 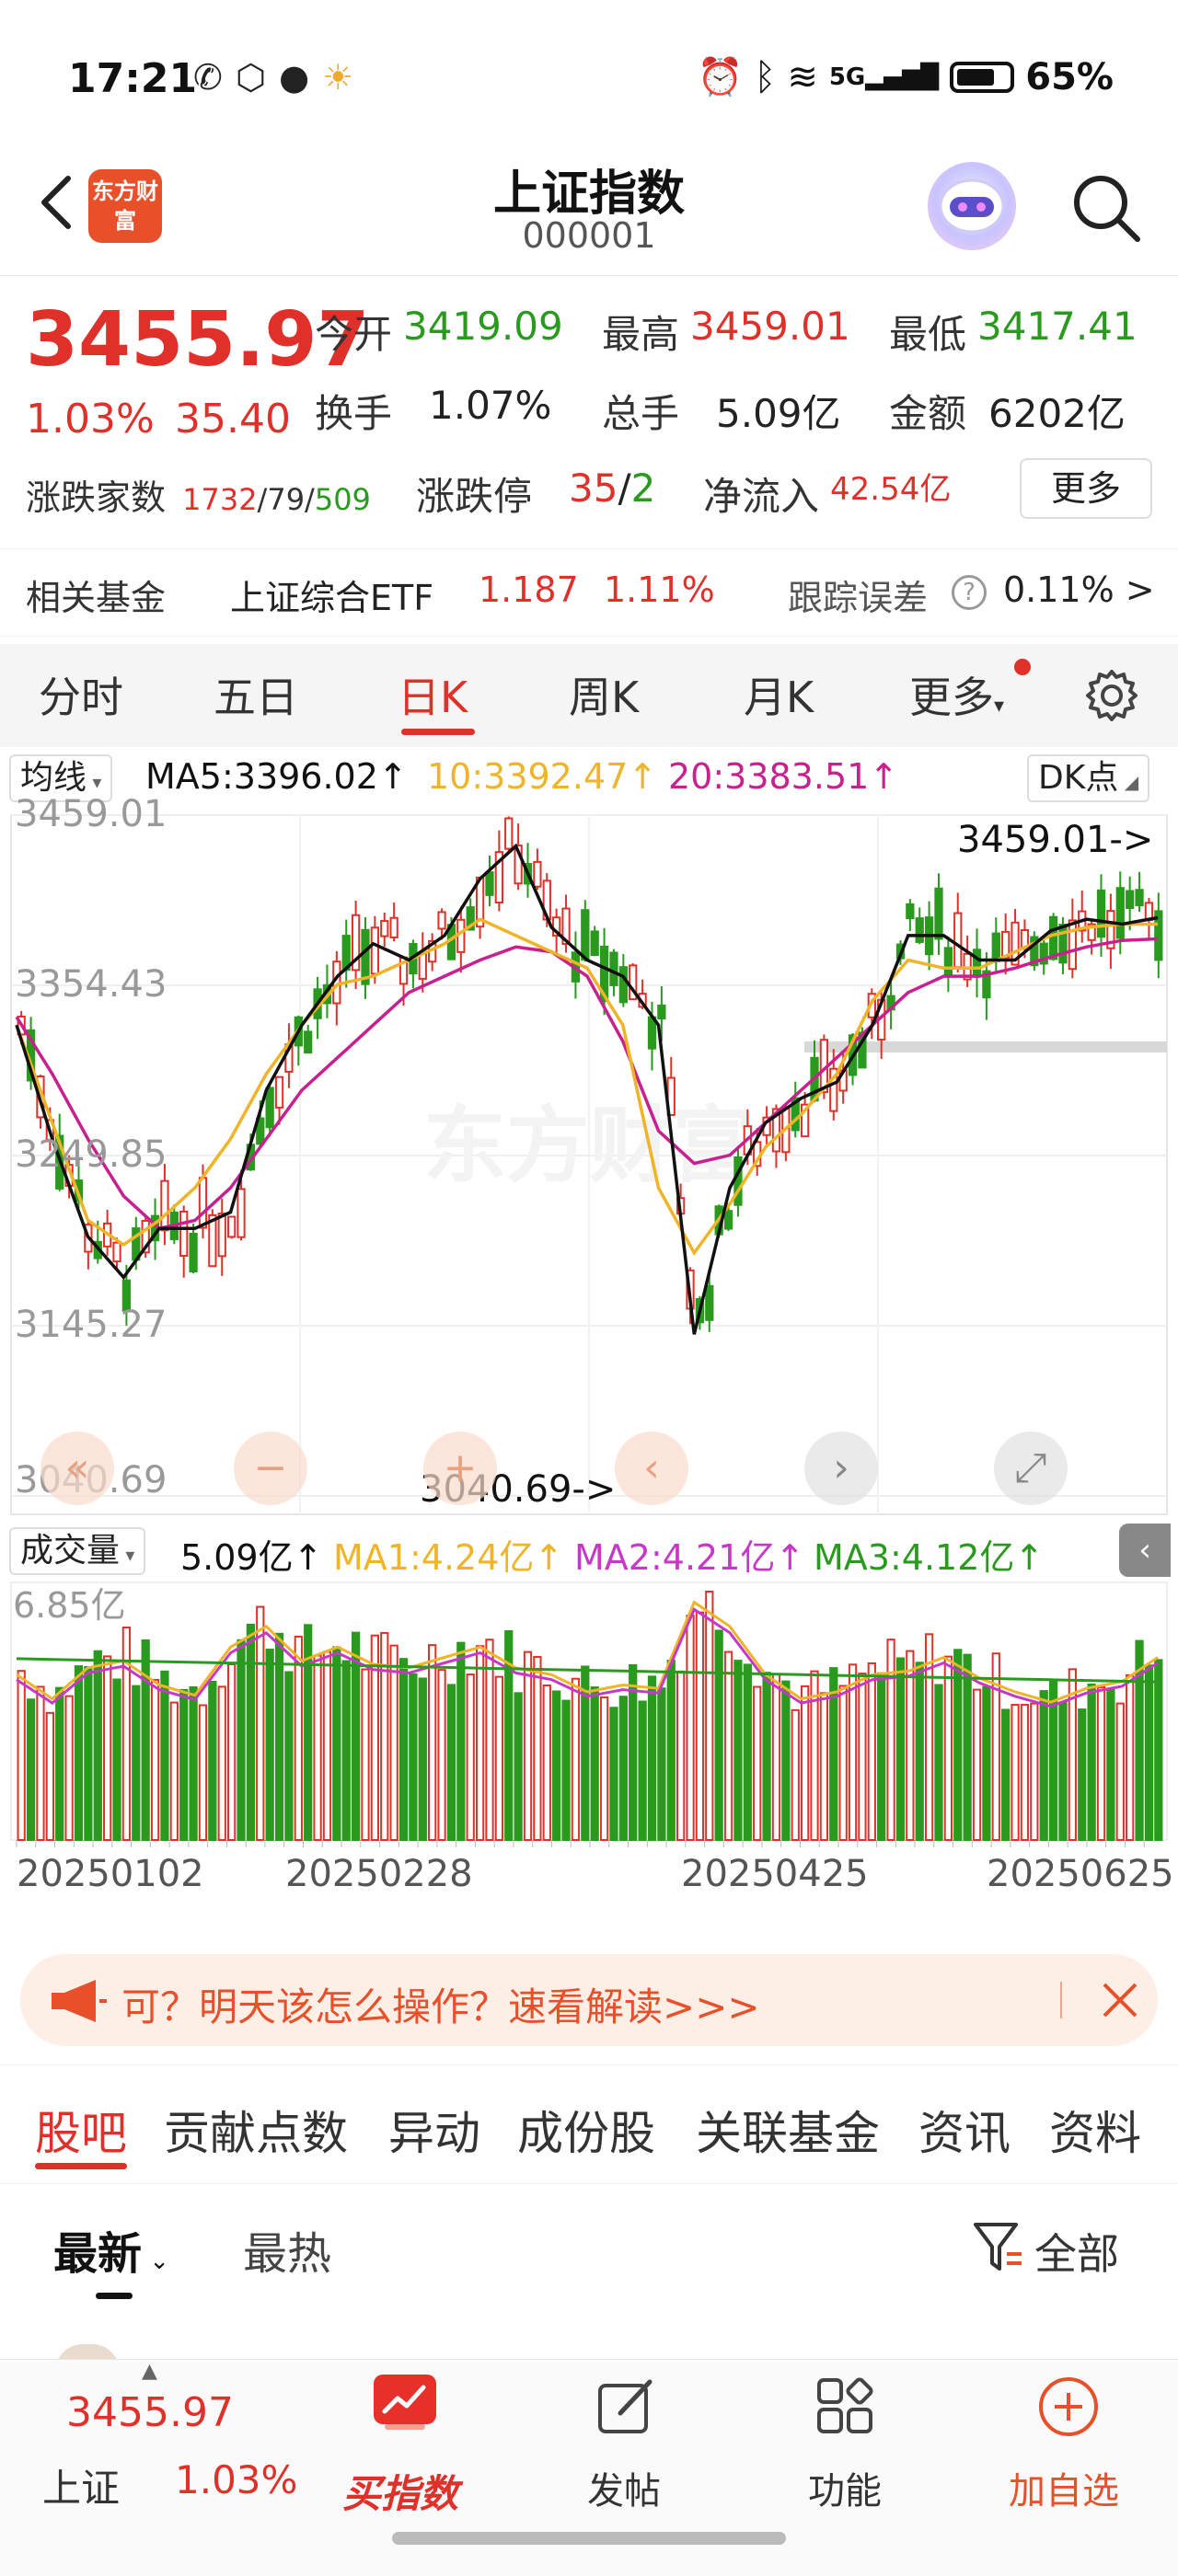 What do you see at coordinates (1111, 695) in the screenshot?
I see `gear-icon` at bounding box center [1111, 695].